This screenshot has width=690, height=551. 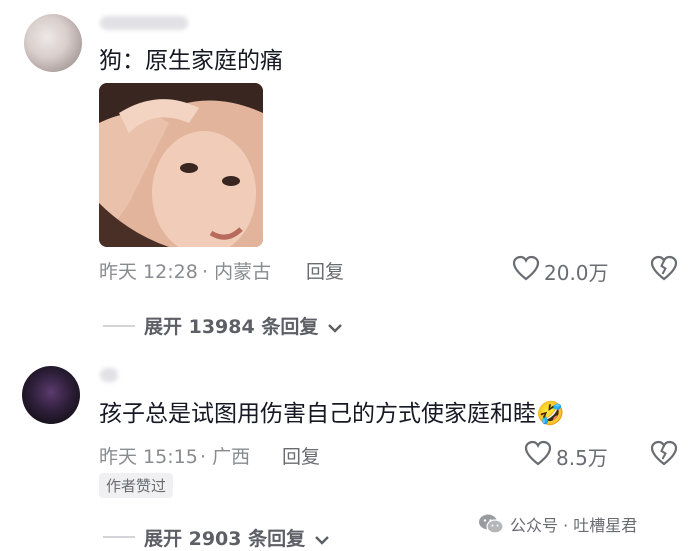 I want to click on like-count: 20.0万, so click(x=576, y=273).